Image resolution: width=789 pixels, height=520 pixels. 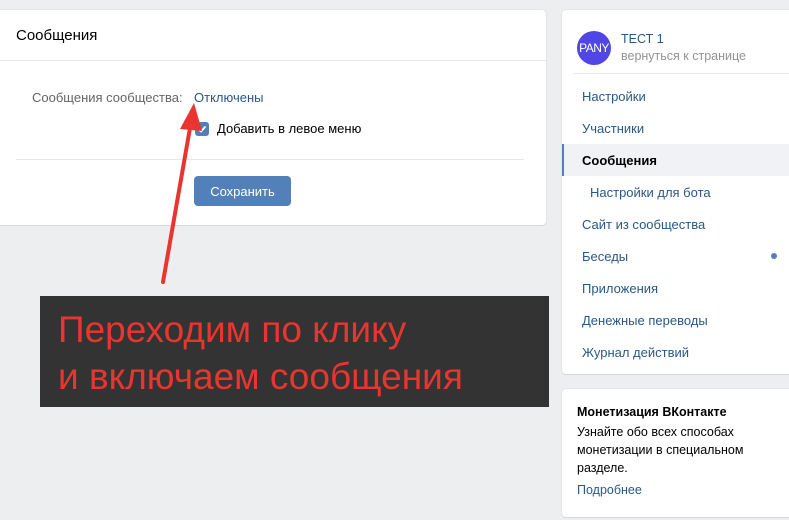 What do you see at coordinates (675, 320) in the screenshot?
I see `sidebar-item-money-transfers: Денежные переводы` at bounding box center [675, 320].